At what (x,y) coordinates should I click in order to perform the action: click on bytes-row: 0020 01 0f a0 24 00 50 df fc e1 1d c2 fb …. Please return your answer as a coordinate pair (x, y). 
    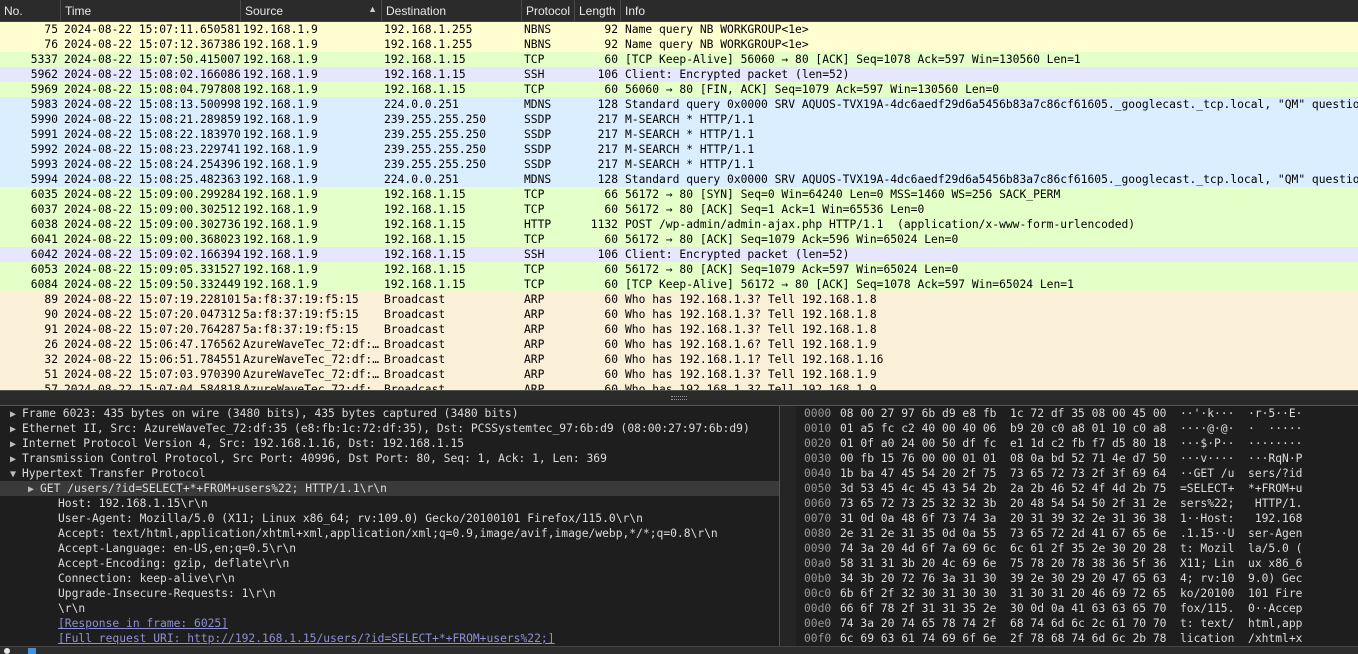
    Looking at the image, I should click on (1077, 443).